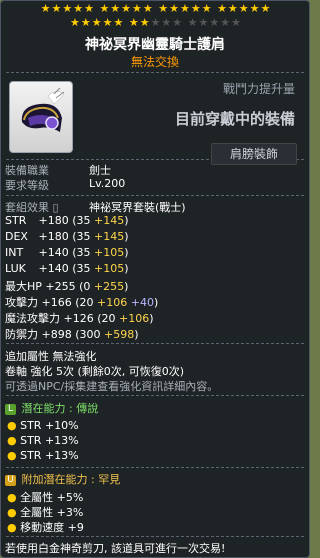 This screenshot has width=320, height=558. I want to click on stat-row: INT +140 (35 +105), so click(67, 252).